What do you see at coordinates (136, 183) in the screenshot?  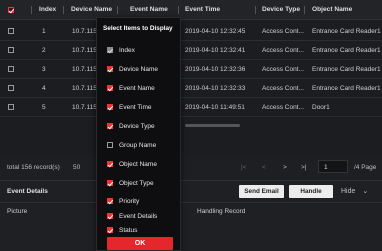 I see `option-label: Object Type` at bounding box center [136, 183].